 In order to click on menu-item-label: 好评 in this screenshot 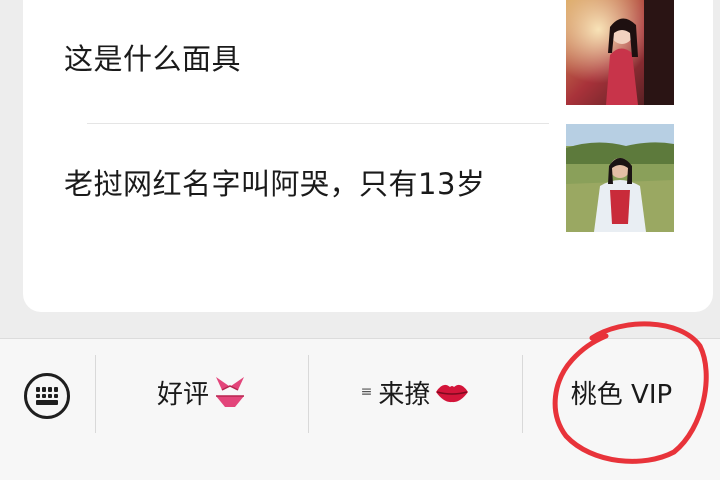, I will do `click(182, 394)`.